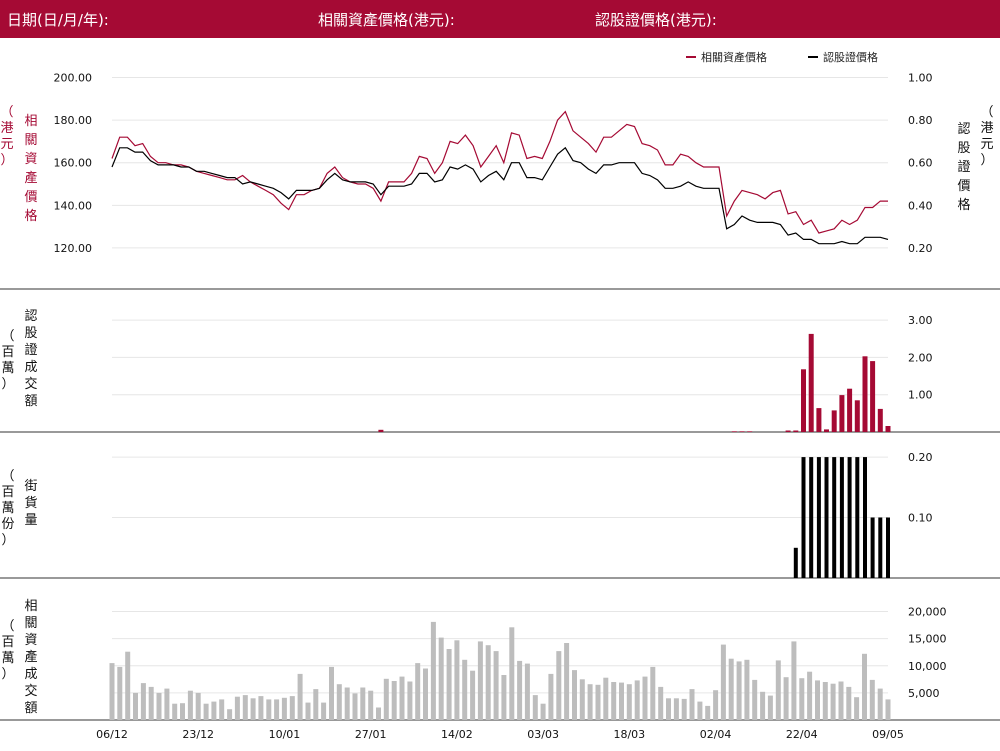 The height and width of the screenshot is (751, 1000). Describe the element at coordinates (734, 57) in the screenshot. I see `legend-asset-label: 相關資產價格` at that location.